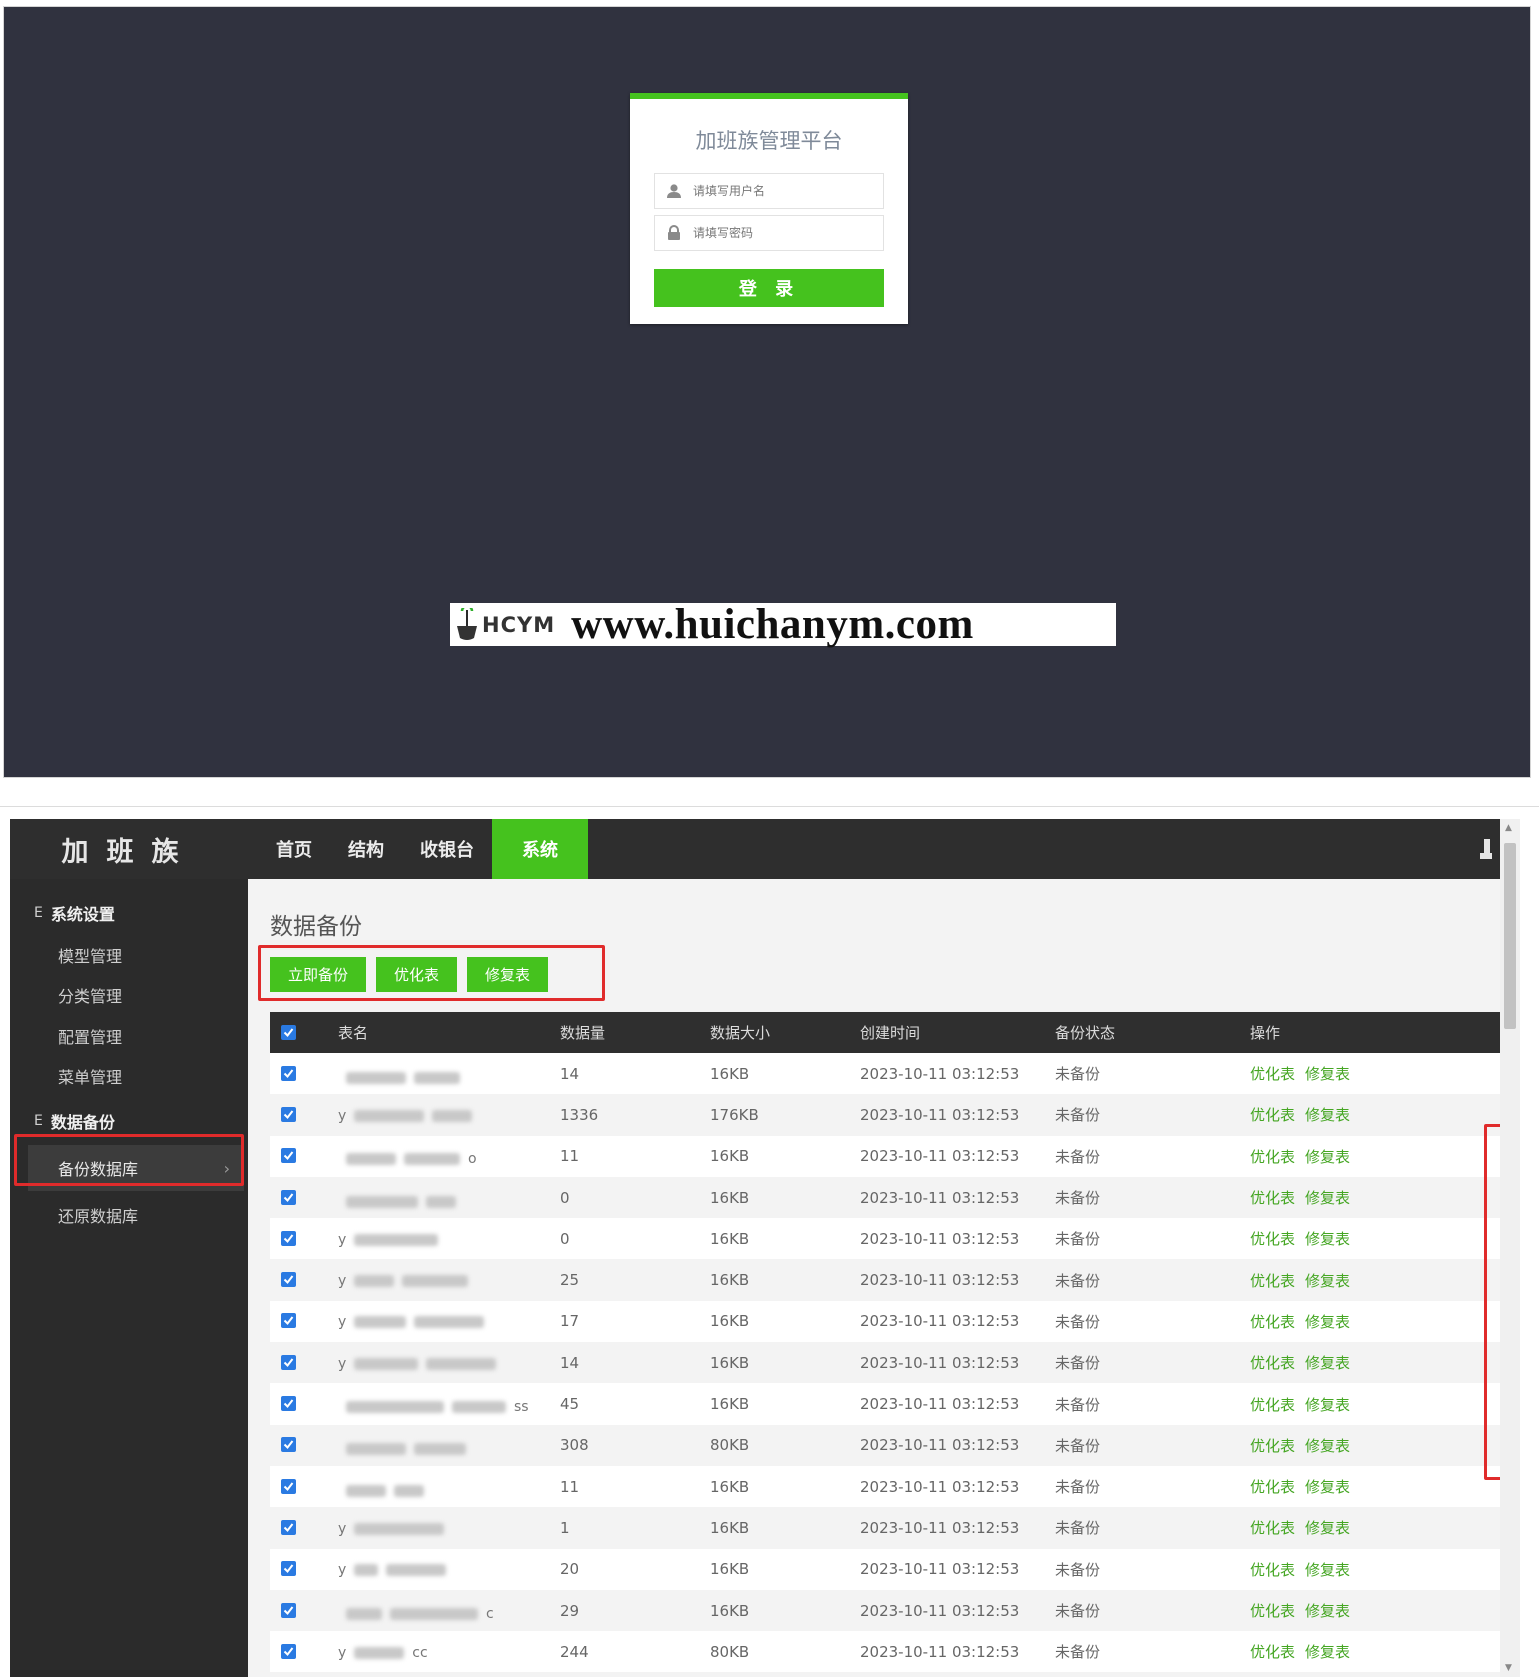 The width and height of the screenshot is (1539, 1677). Describe the element at coordinates (783, 191) in the screenshot. I see `username-input` at that location.